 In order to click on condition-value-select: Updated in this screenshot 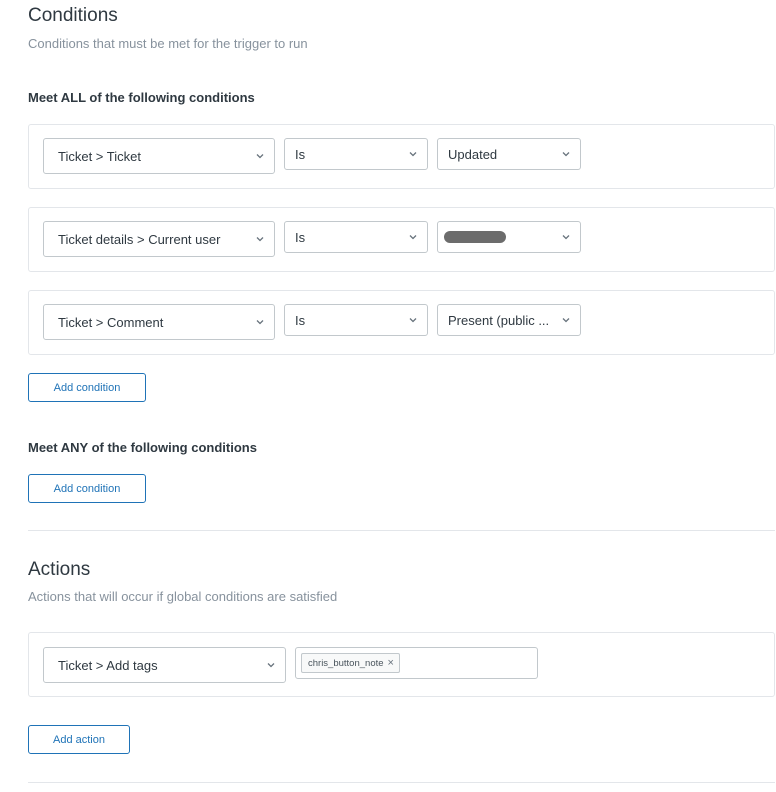, I will do `click(509, 154)`.